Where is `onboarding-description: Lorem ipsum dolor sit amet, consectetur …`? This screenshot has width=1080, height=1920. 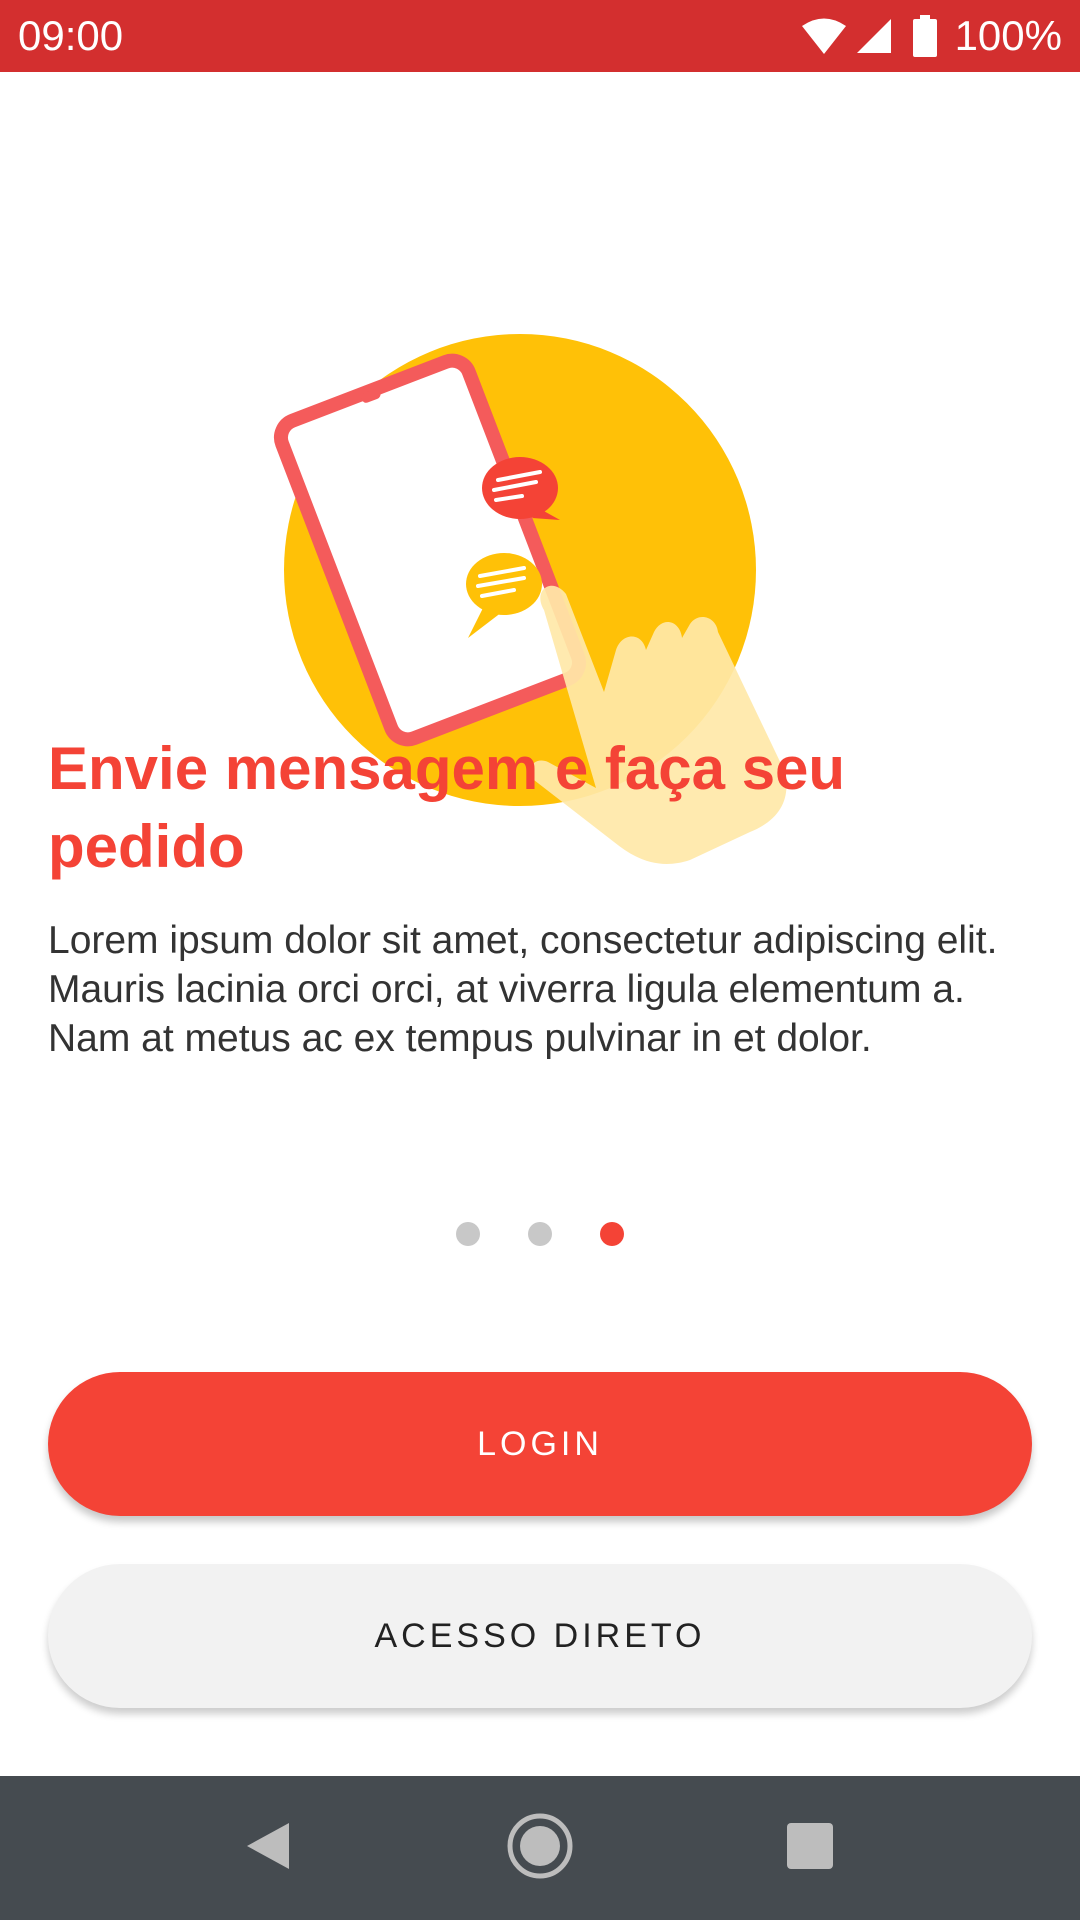 onboarding-description: Lorem ipsum dolor sit amet, consectetur … is located at coordinates (523, 989).